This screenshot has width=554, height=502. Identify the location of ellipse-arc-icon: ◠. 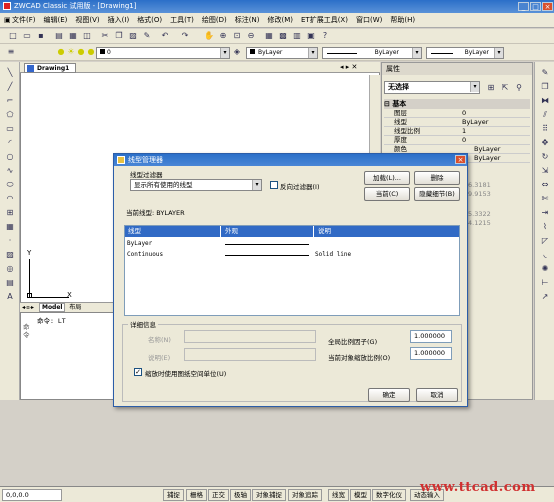
(10, 199).